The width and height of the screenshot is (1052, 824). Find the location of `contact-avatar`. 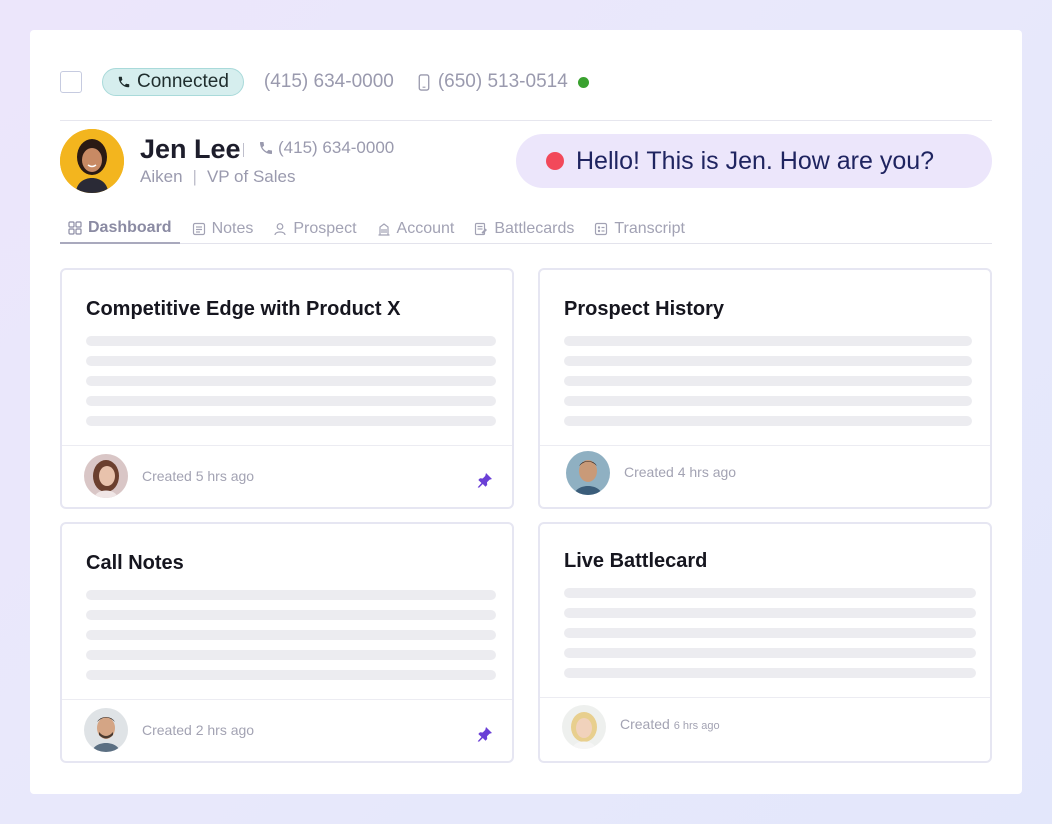

contact-avatar is located at coordinates (92, 161).